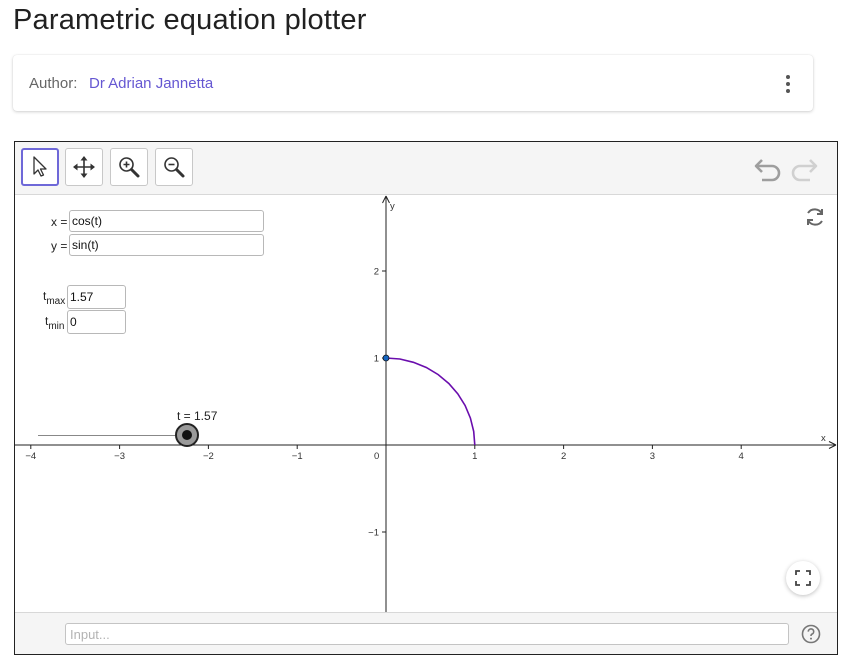 This screenshot has width=842, height=659. I want to click on arrow-pointer-icon, so click(40, 166).